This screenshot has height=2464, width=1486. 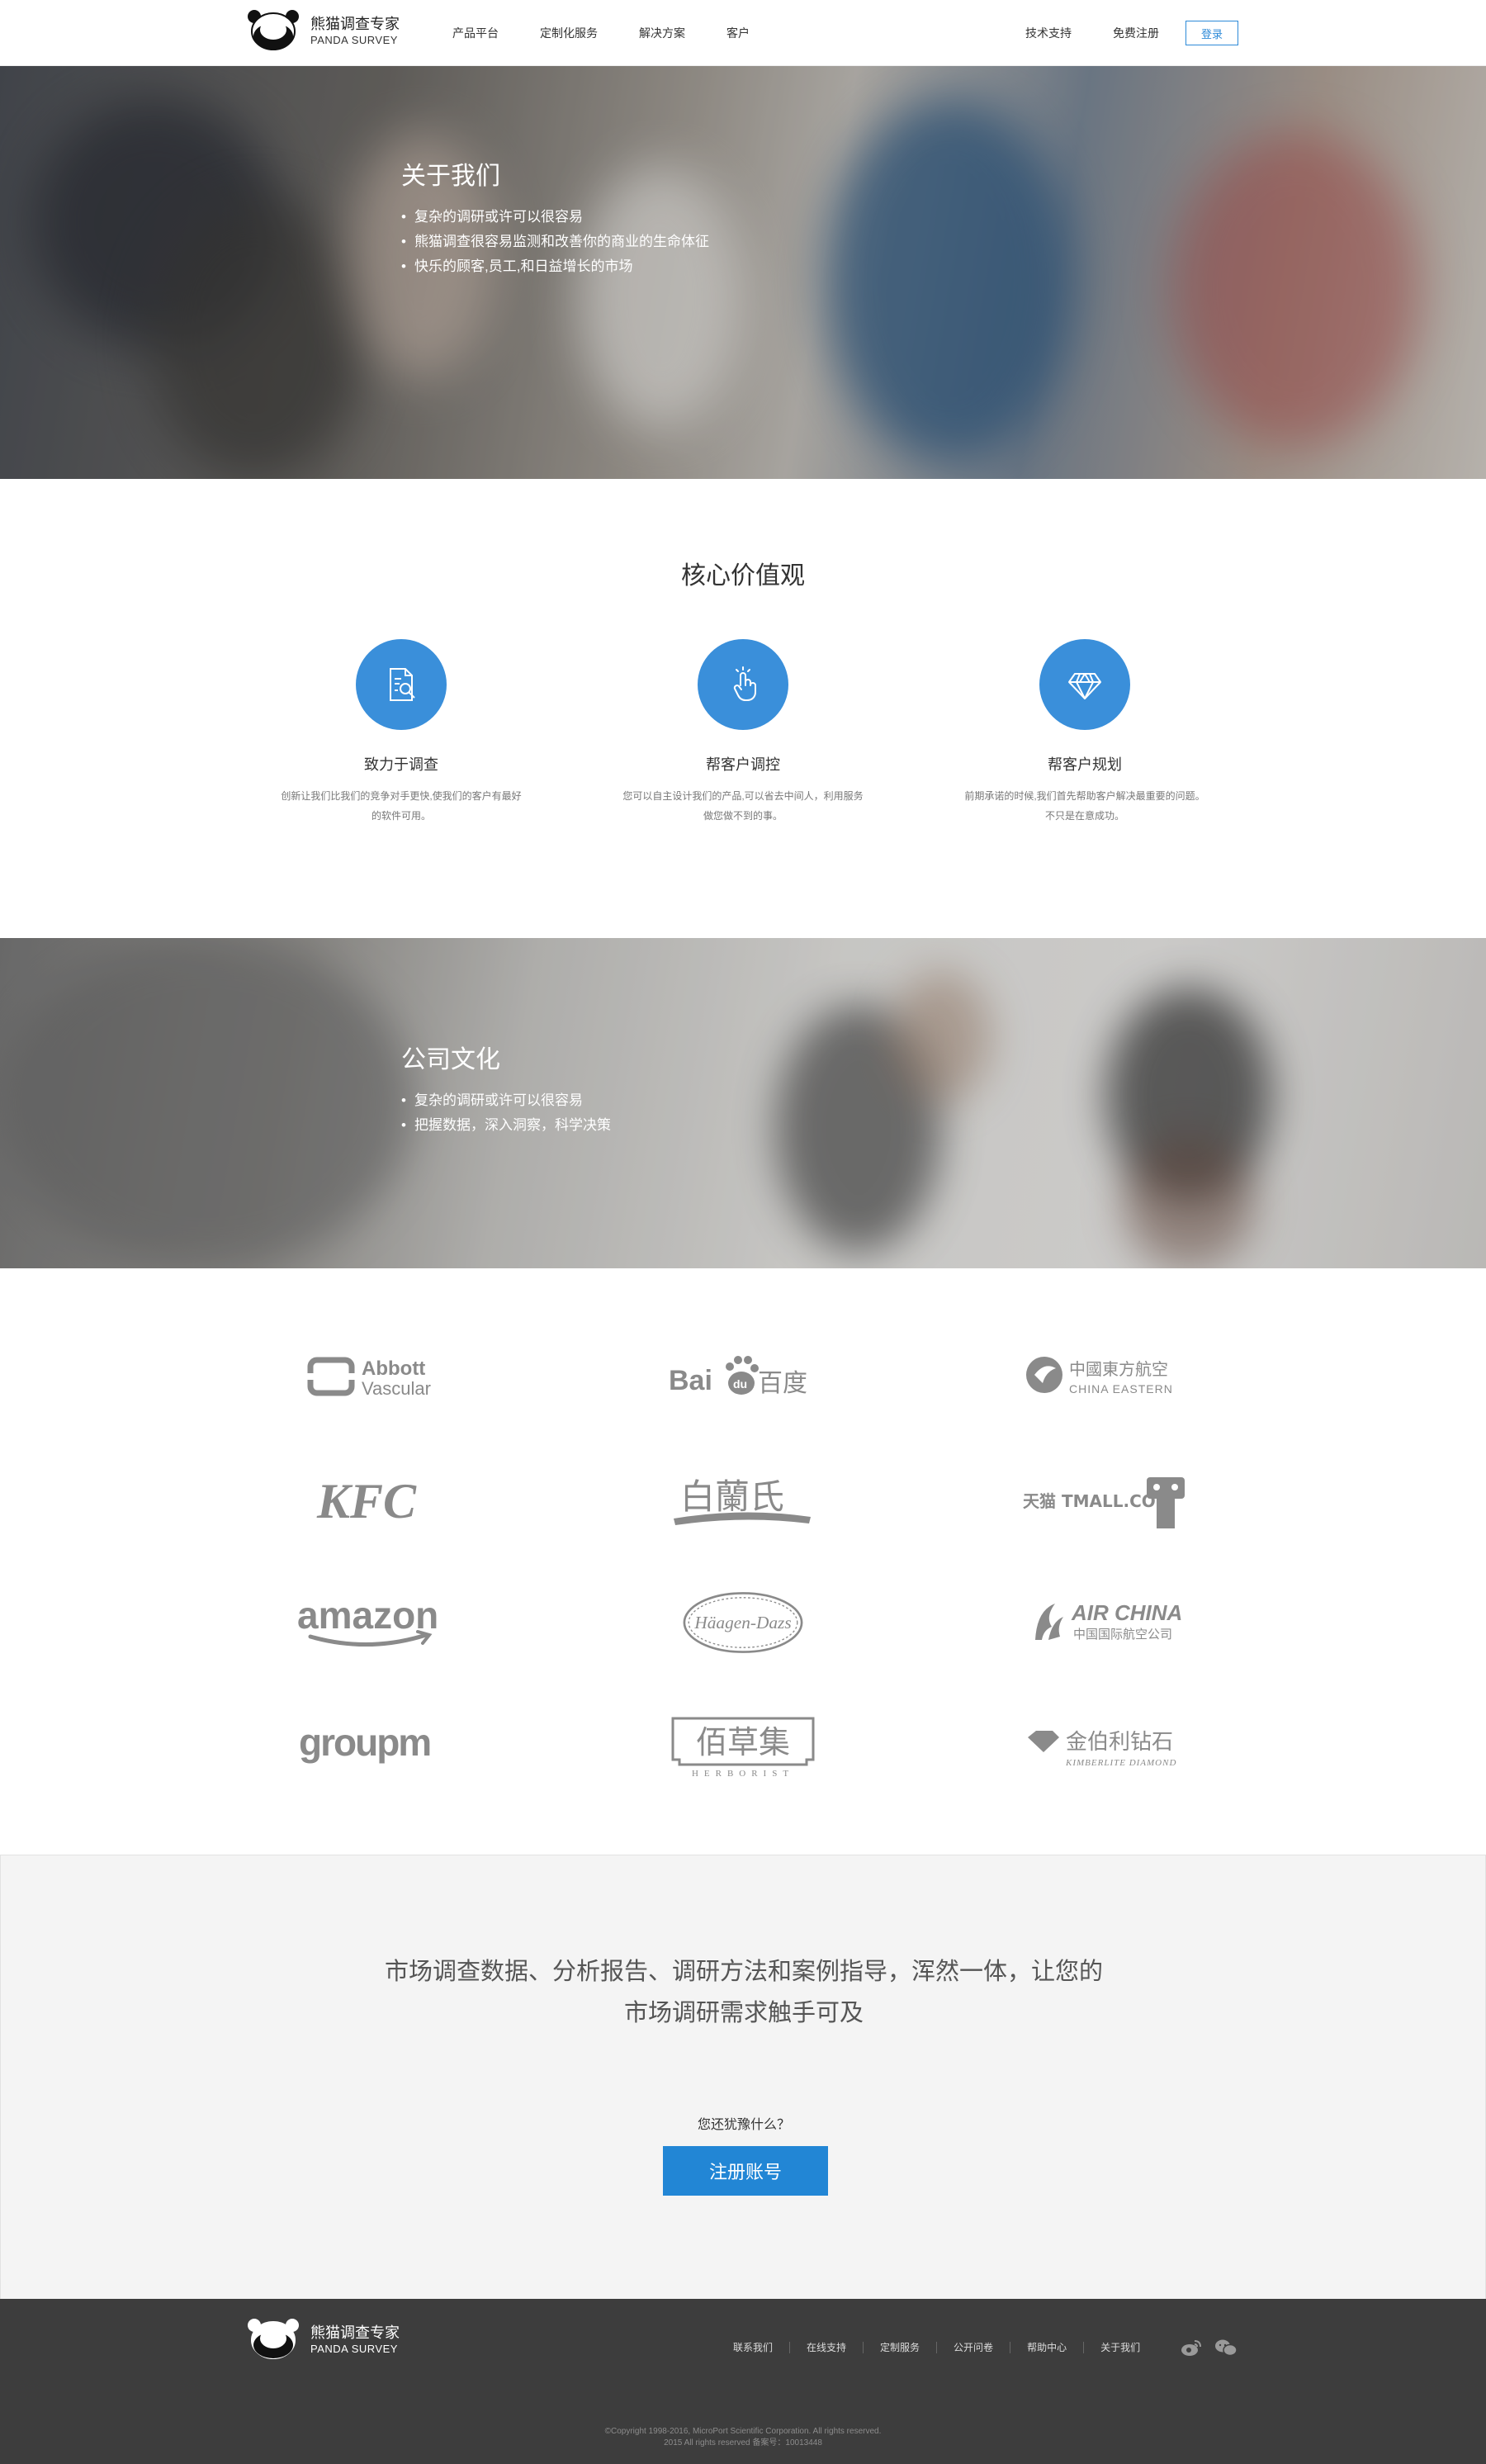 What do you see at coordinates (746, 2171) in the screenshot?
I see `register-account-button: 注册账号` at bounding box center [746, 2171].